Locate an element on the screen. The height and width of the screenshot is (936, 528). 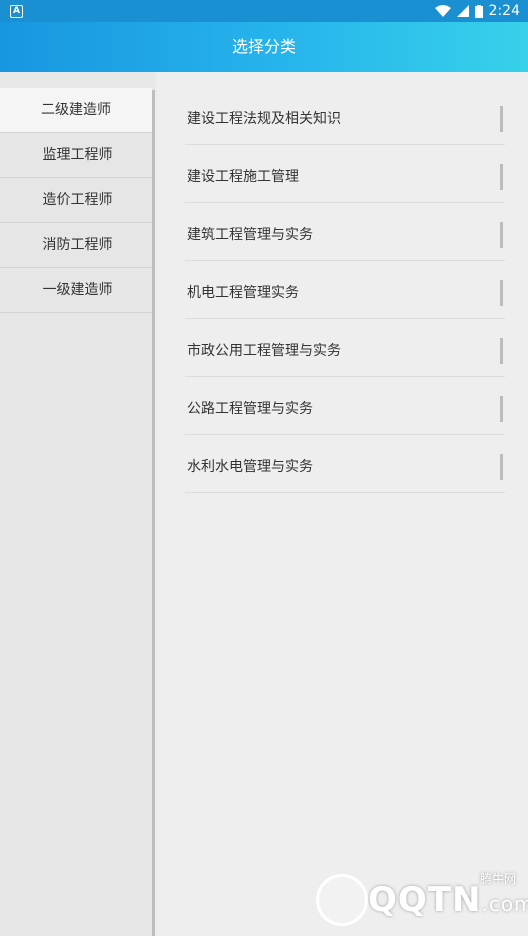
status-right: 2:24 is located at coordinates (477, 11).